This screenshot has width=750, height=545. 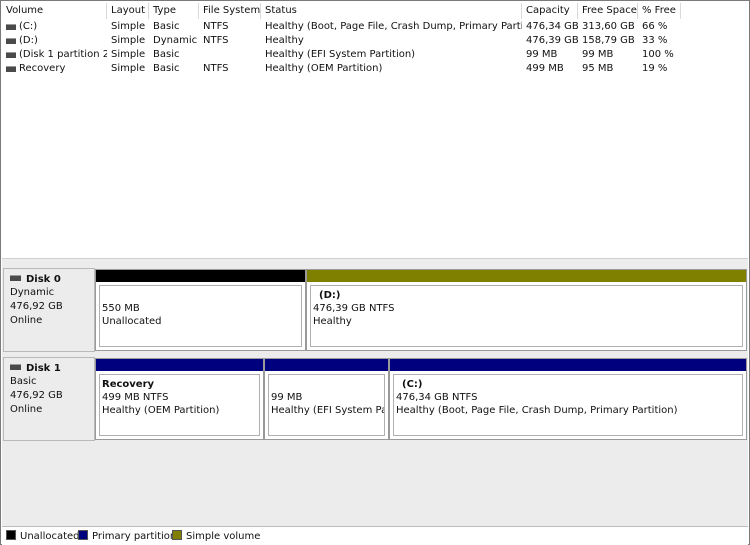 I want to click on partition-status: Healthy (EFI System Parti, so click(x=327, y=410).